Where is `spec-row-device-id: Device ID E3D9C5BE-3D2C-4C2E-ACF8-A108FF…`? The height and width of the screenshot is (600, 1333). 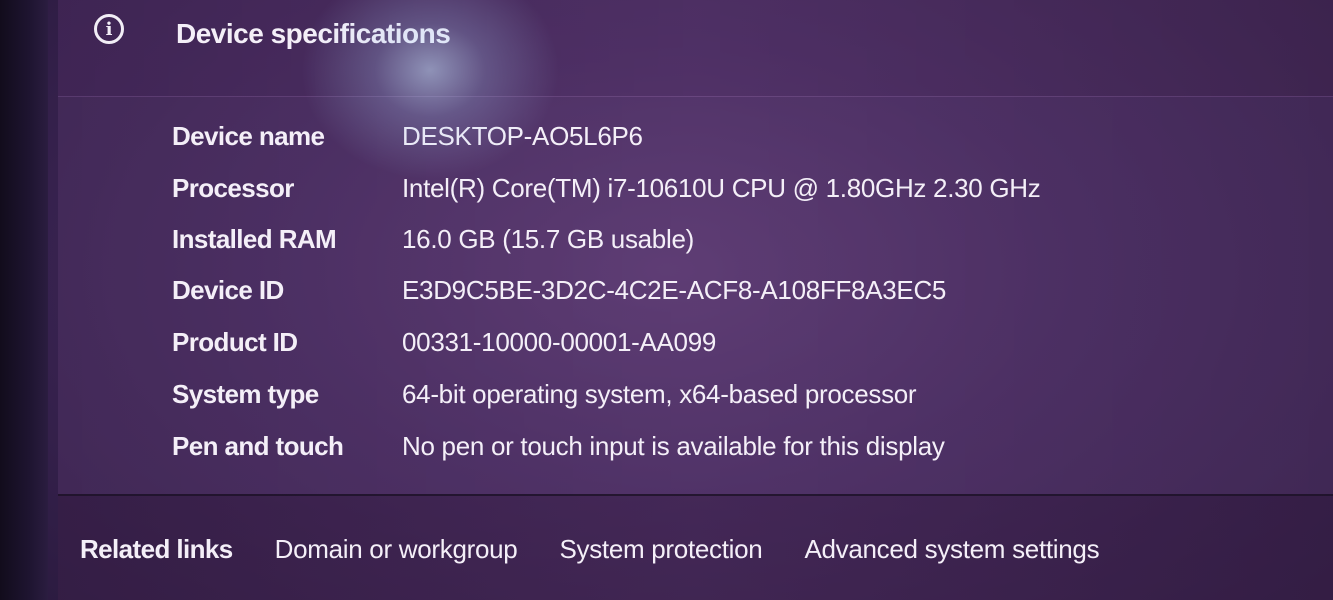
spec-row-device-id: Device ID E3D9C5BE-3D2C-4C2E-ACF8-A108FF… is located at coordinates (695, 290).